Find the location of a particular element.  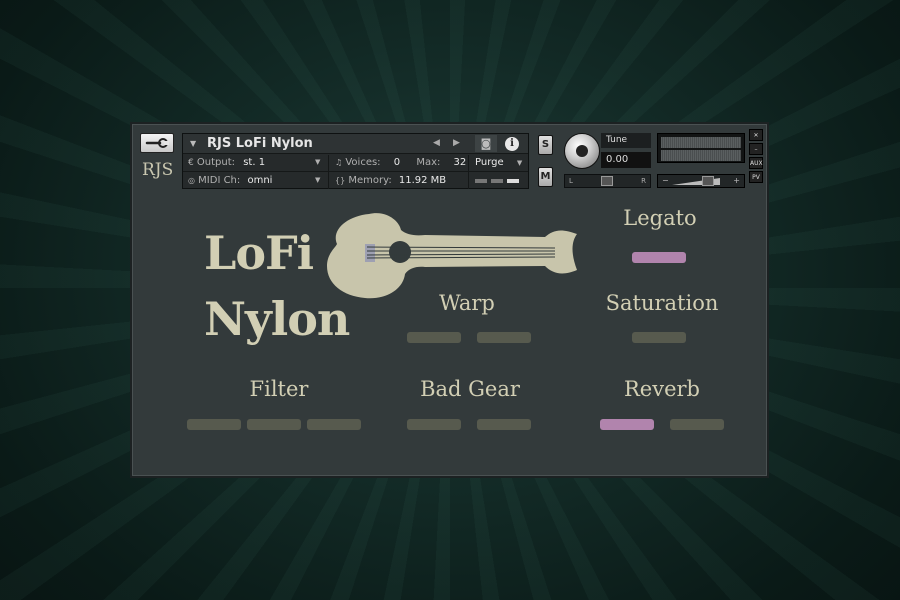

side-buttons: ✕ – AUX PV is located at coordinates (756, 157).